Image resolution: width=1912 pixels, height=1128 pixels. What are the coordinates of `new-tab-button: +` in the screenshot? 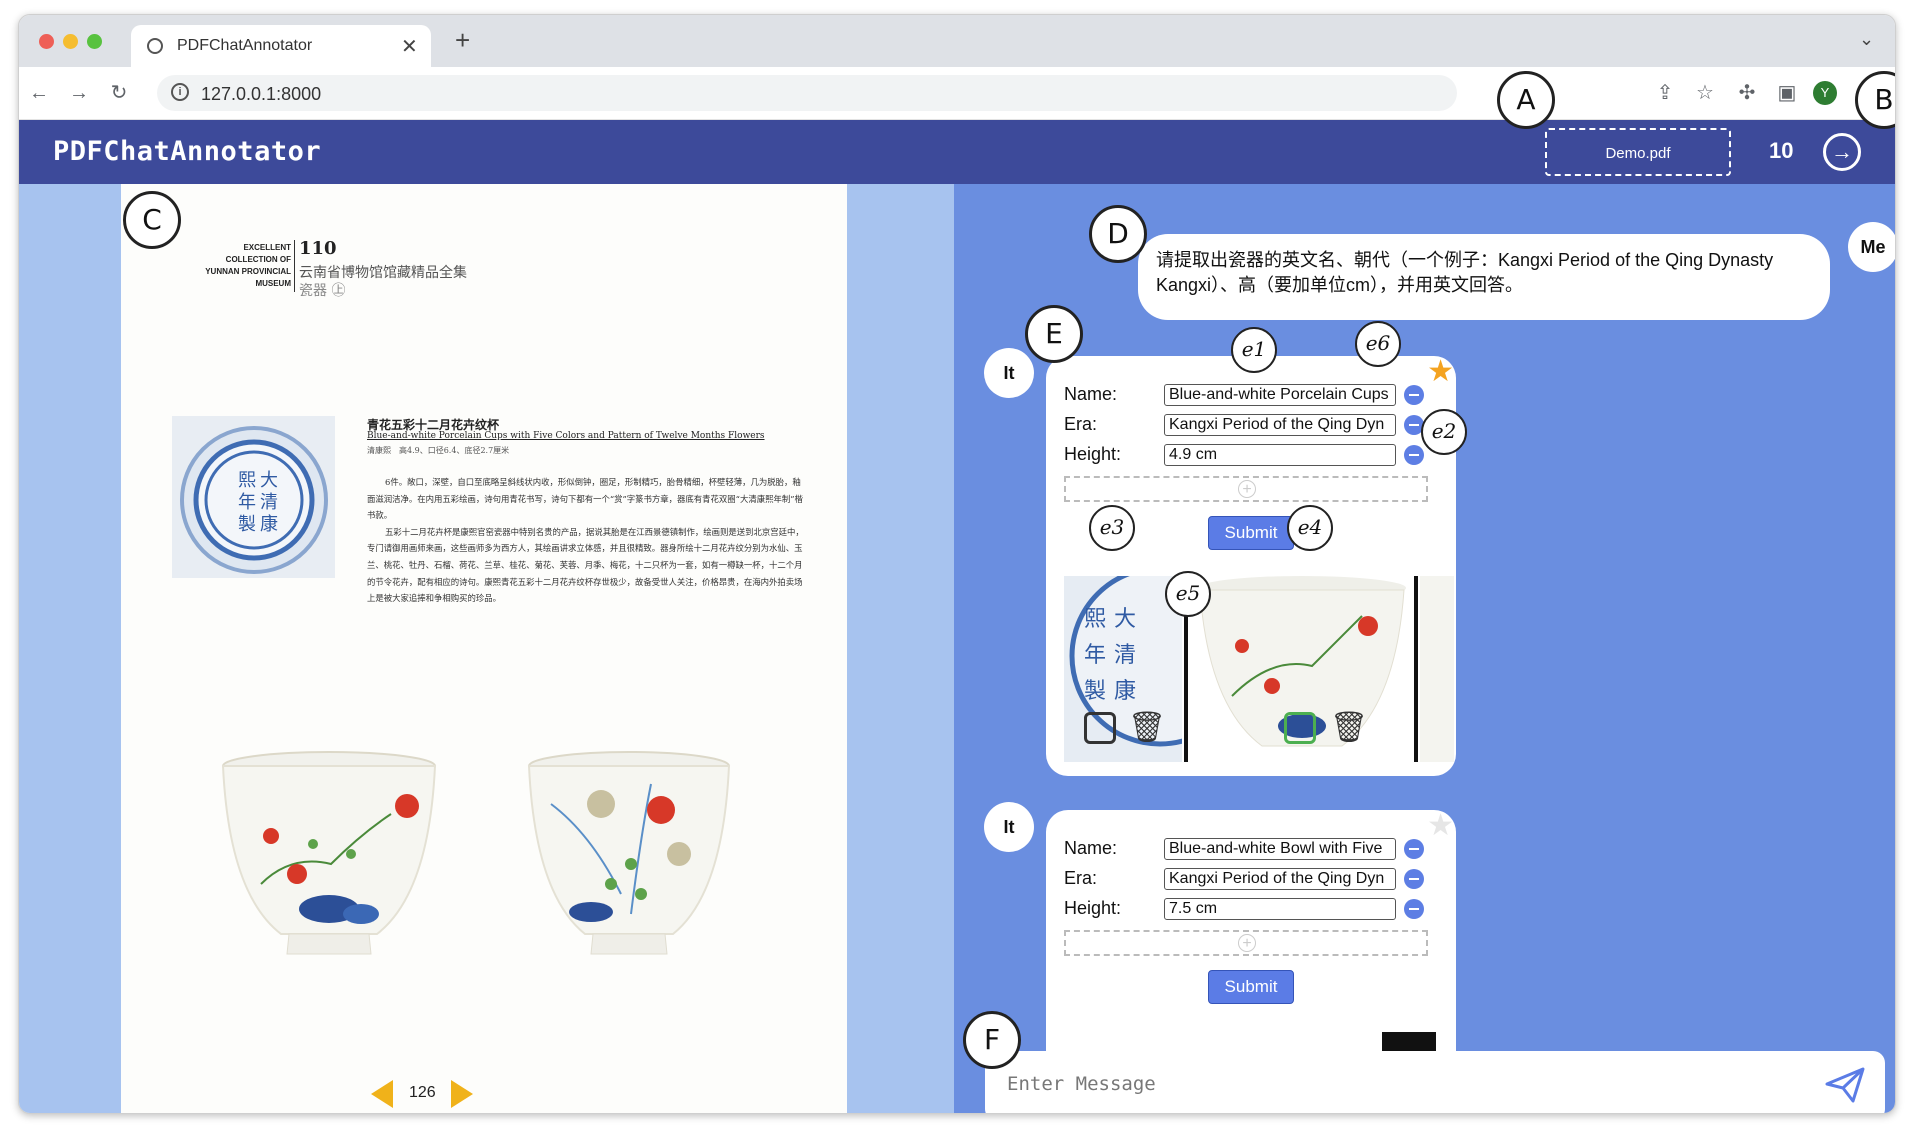 It's located at (462, 40).